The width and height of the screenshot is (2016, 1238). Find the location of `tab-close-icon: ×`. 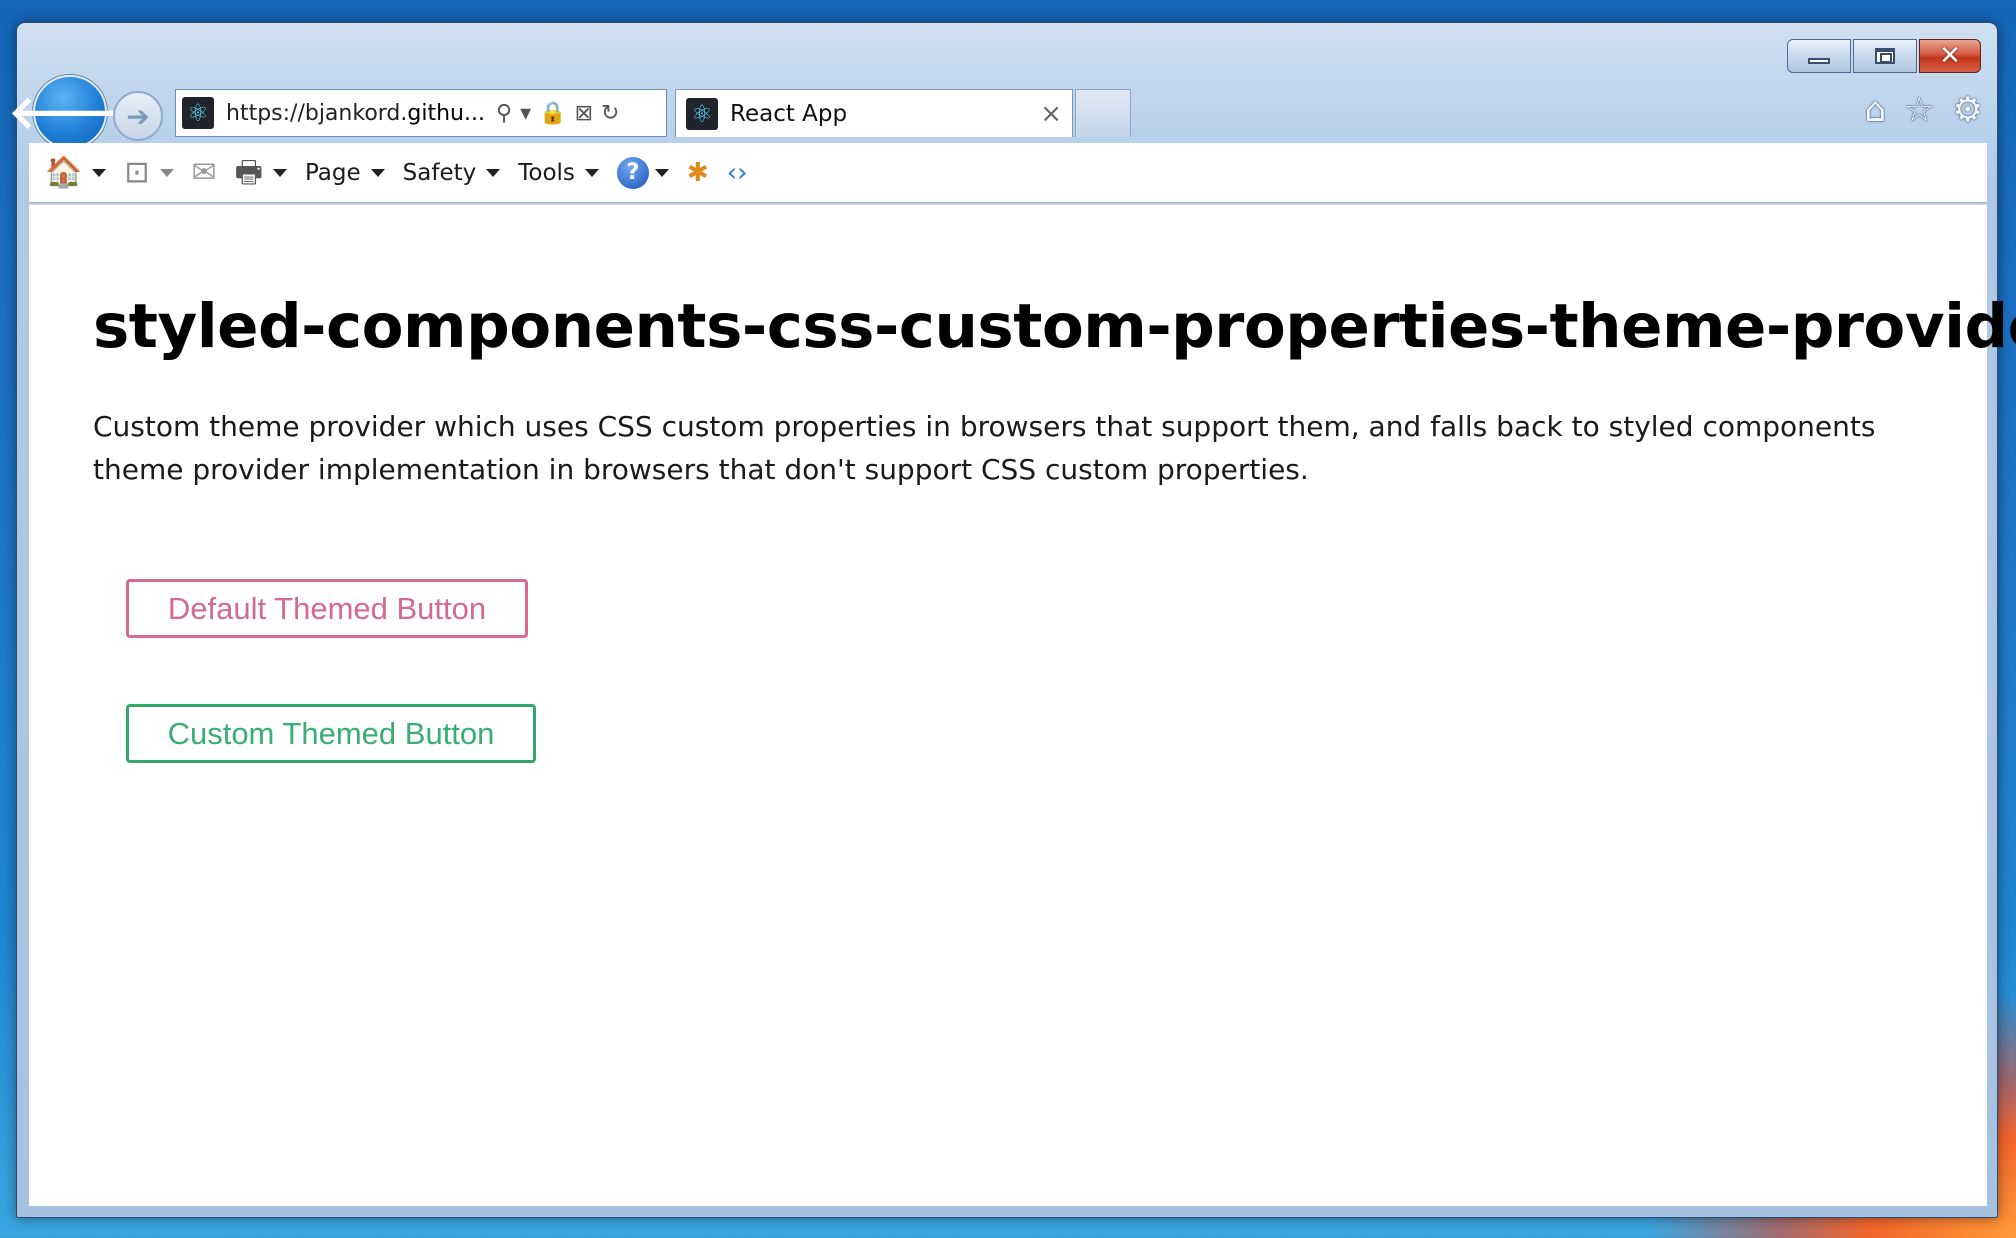

tab-close-icon: × is located at coordinates (1051, 114).